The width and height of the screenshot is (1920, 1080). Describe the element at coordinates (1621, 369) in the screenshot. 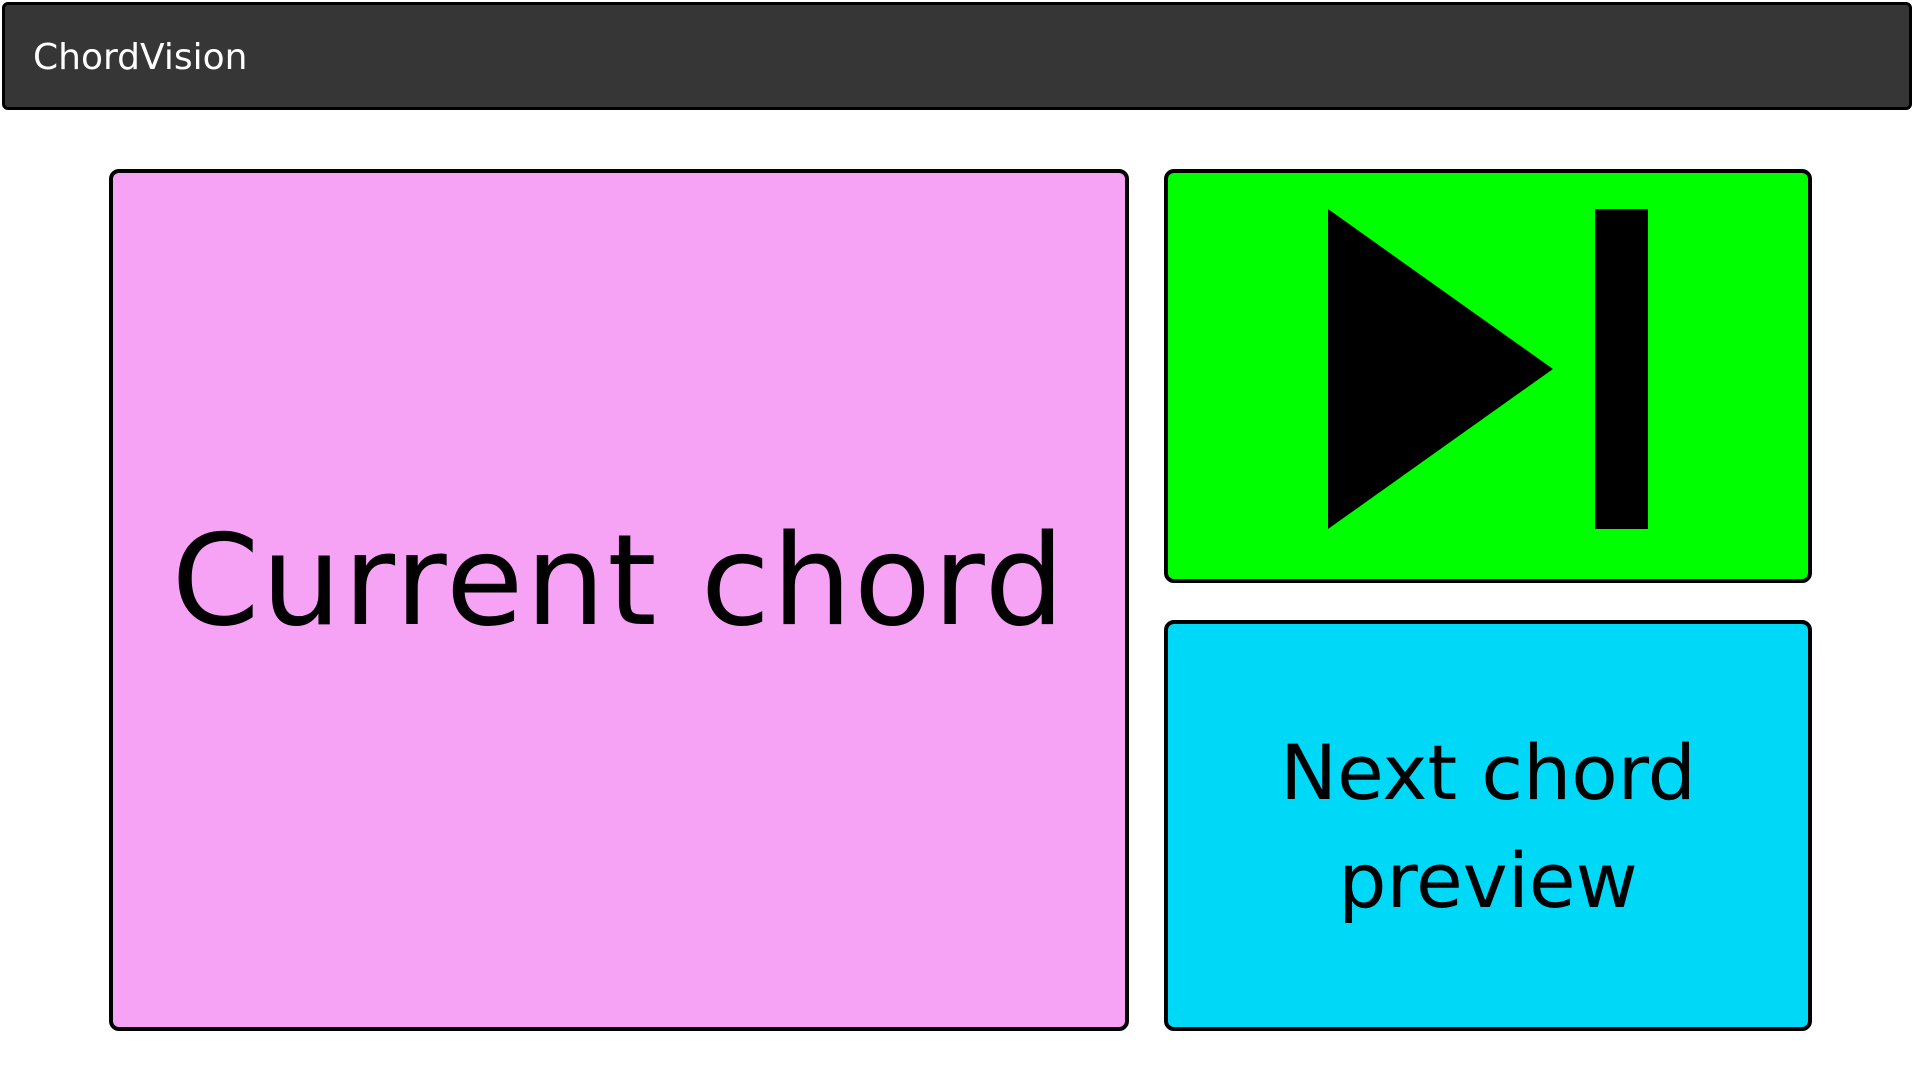

I see `skip-bar` at that location.